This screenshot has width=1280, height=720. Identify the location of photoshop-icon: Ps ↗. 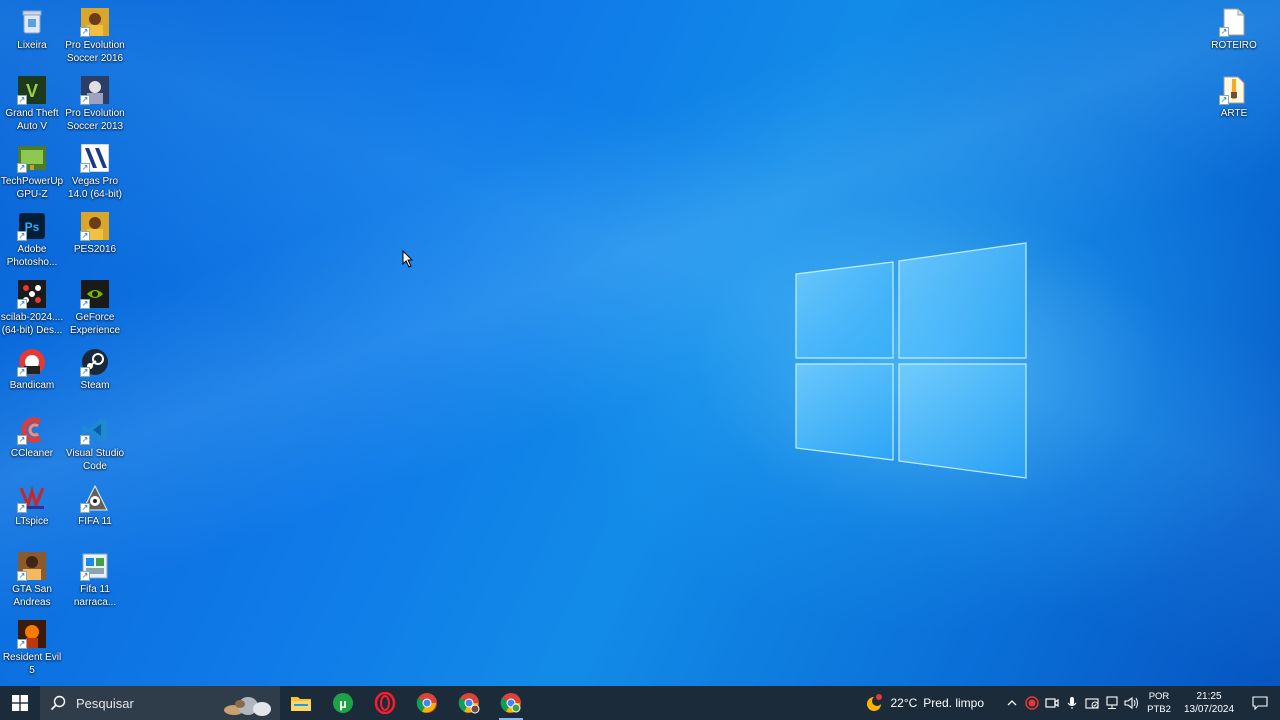
(32, 226).